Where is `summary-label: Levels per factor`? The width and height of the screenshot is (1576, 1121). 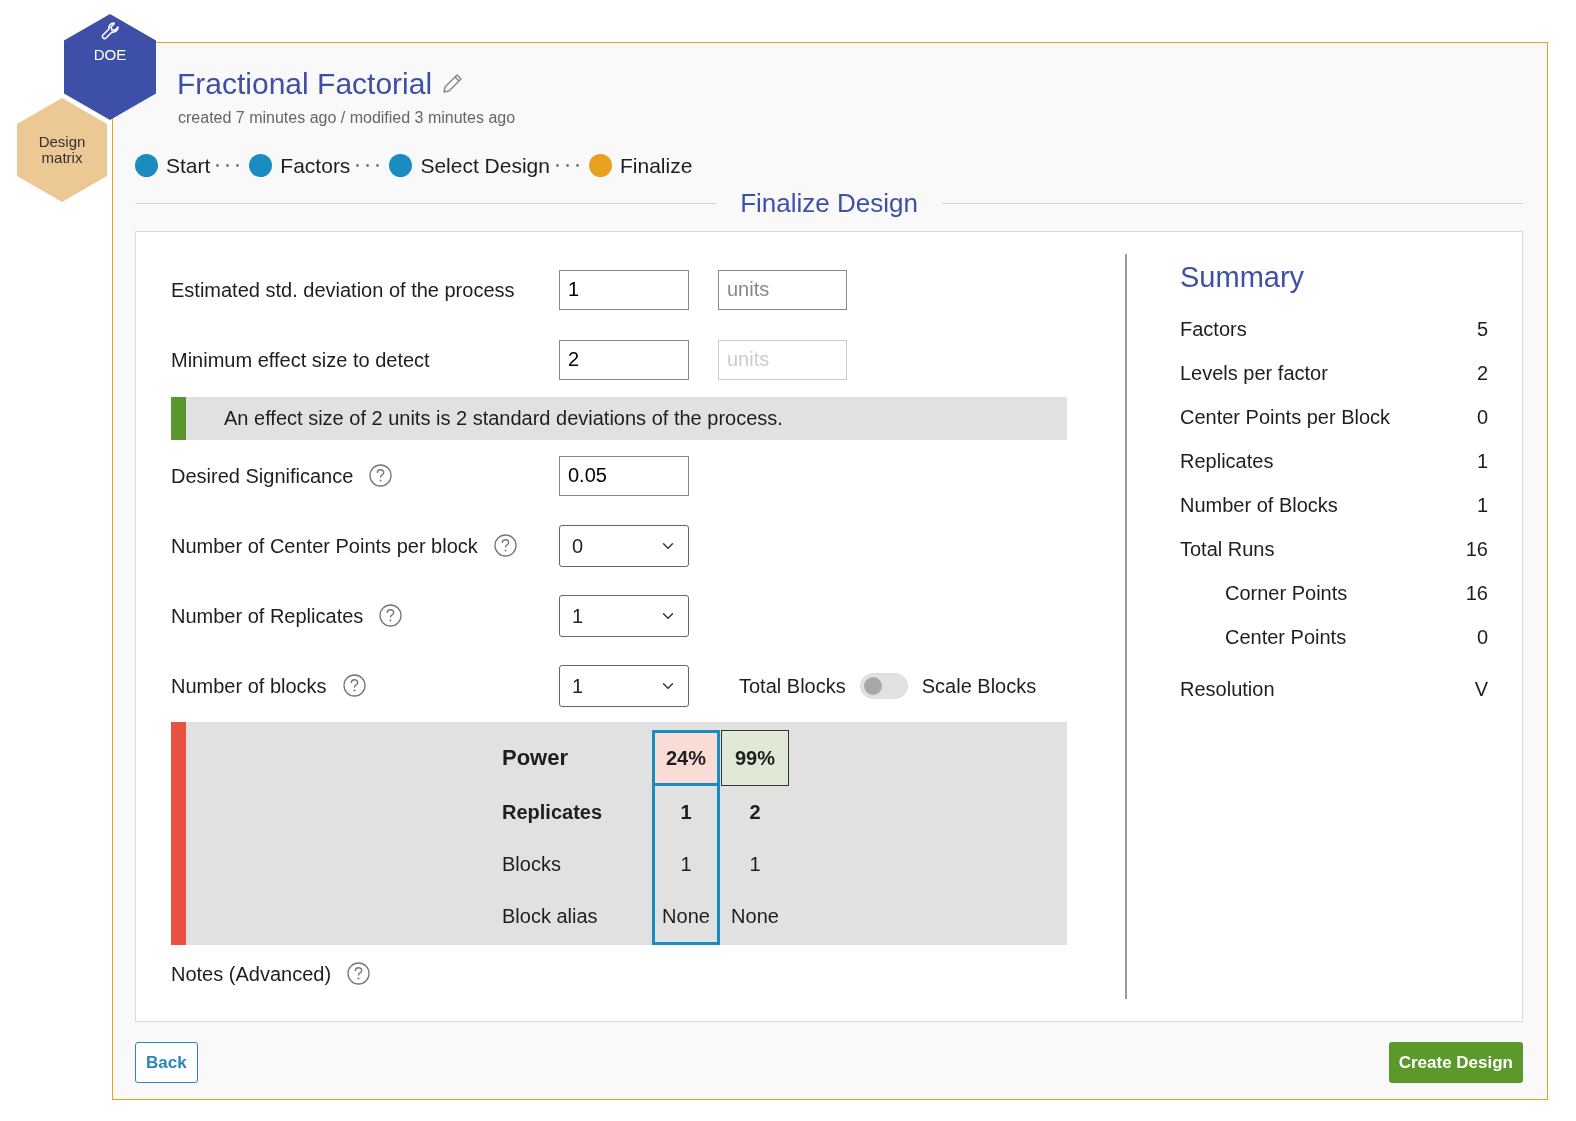 summary-label: Levels per factor is located at coordinates (1254, 373).